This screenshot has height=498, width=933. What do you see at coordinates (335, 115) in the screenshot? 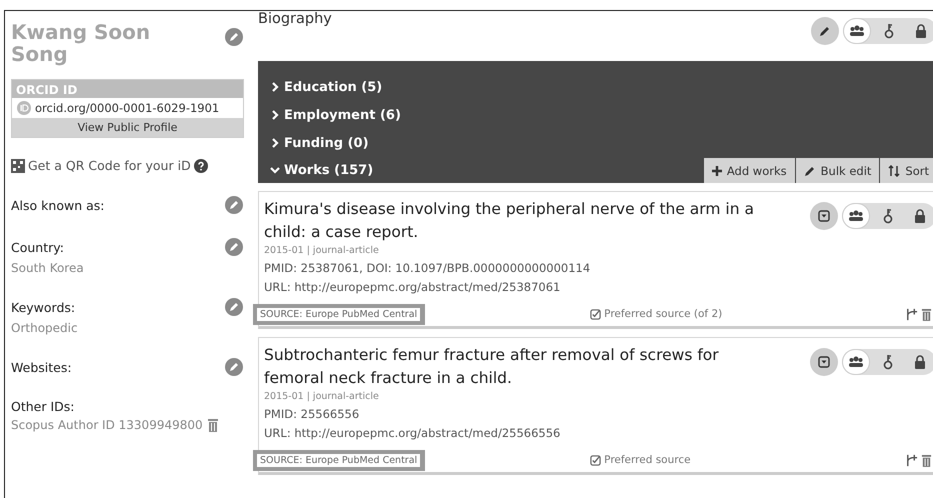
I see `section-toggle: Employment (6)` at bounding box center [335, 115].